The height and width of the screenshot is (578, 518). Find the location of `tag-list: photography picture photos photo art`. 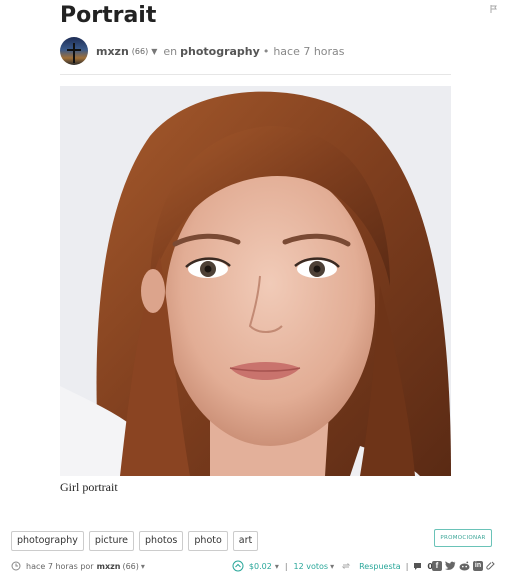

tag-list: photography picture photos photo art is located at coordinates (135, 541).